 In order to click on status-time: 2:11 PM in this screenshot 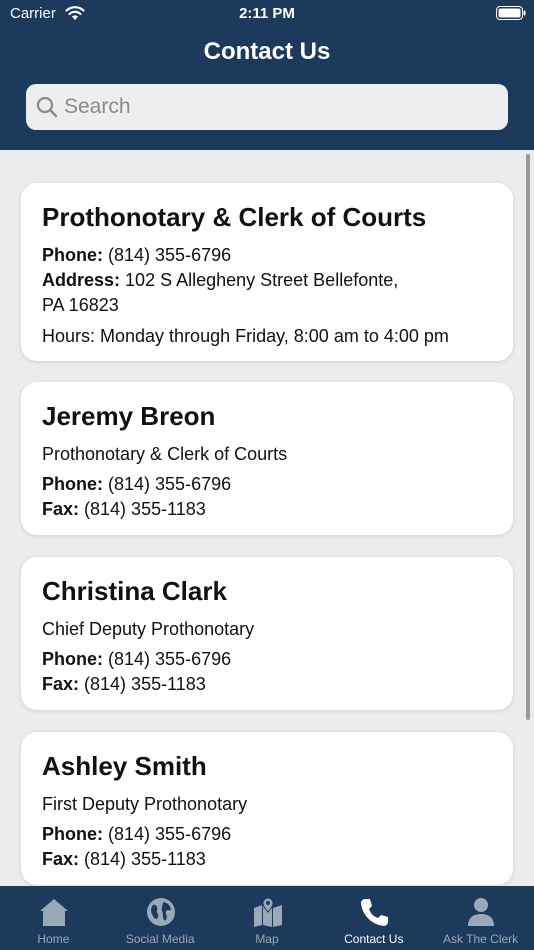, I will do `click(267, 13)`.